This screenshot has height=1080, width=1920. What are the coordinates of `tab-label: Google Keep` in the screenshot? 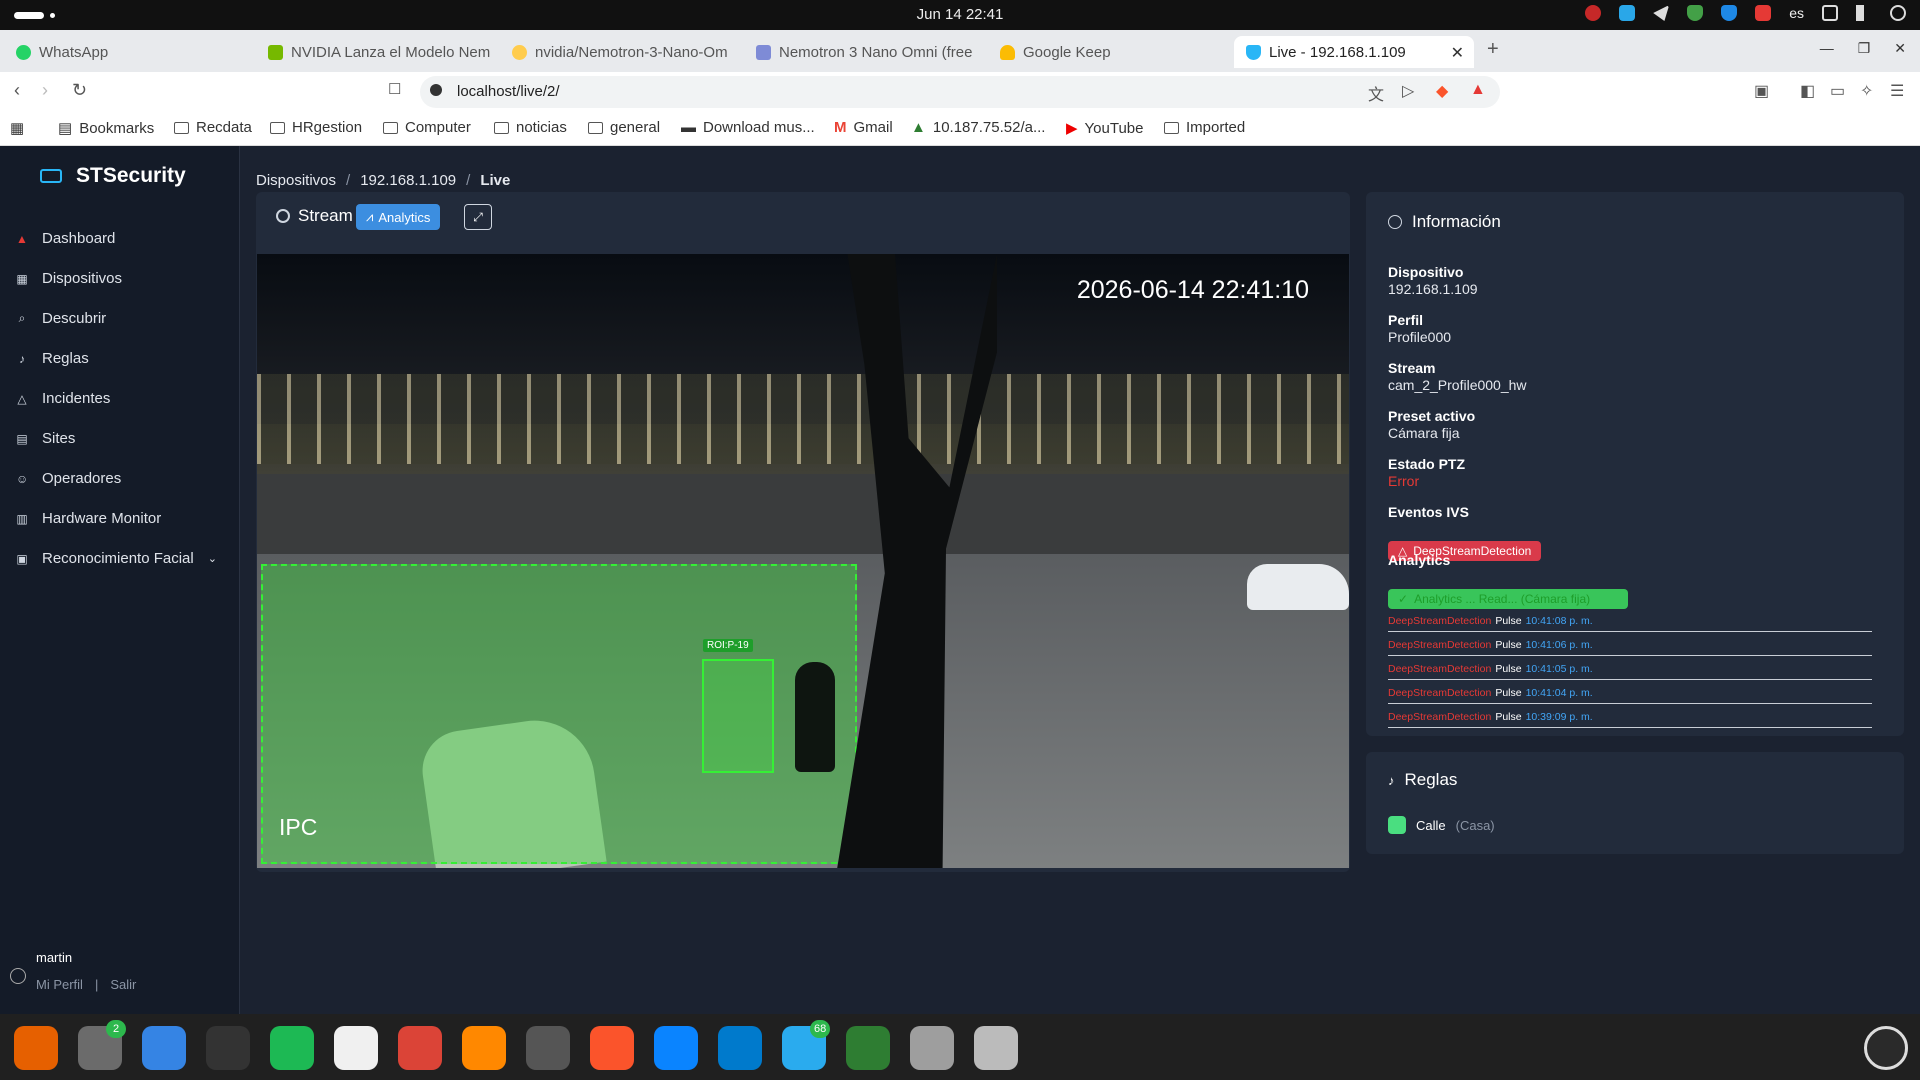 It's located at (1067, 52).